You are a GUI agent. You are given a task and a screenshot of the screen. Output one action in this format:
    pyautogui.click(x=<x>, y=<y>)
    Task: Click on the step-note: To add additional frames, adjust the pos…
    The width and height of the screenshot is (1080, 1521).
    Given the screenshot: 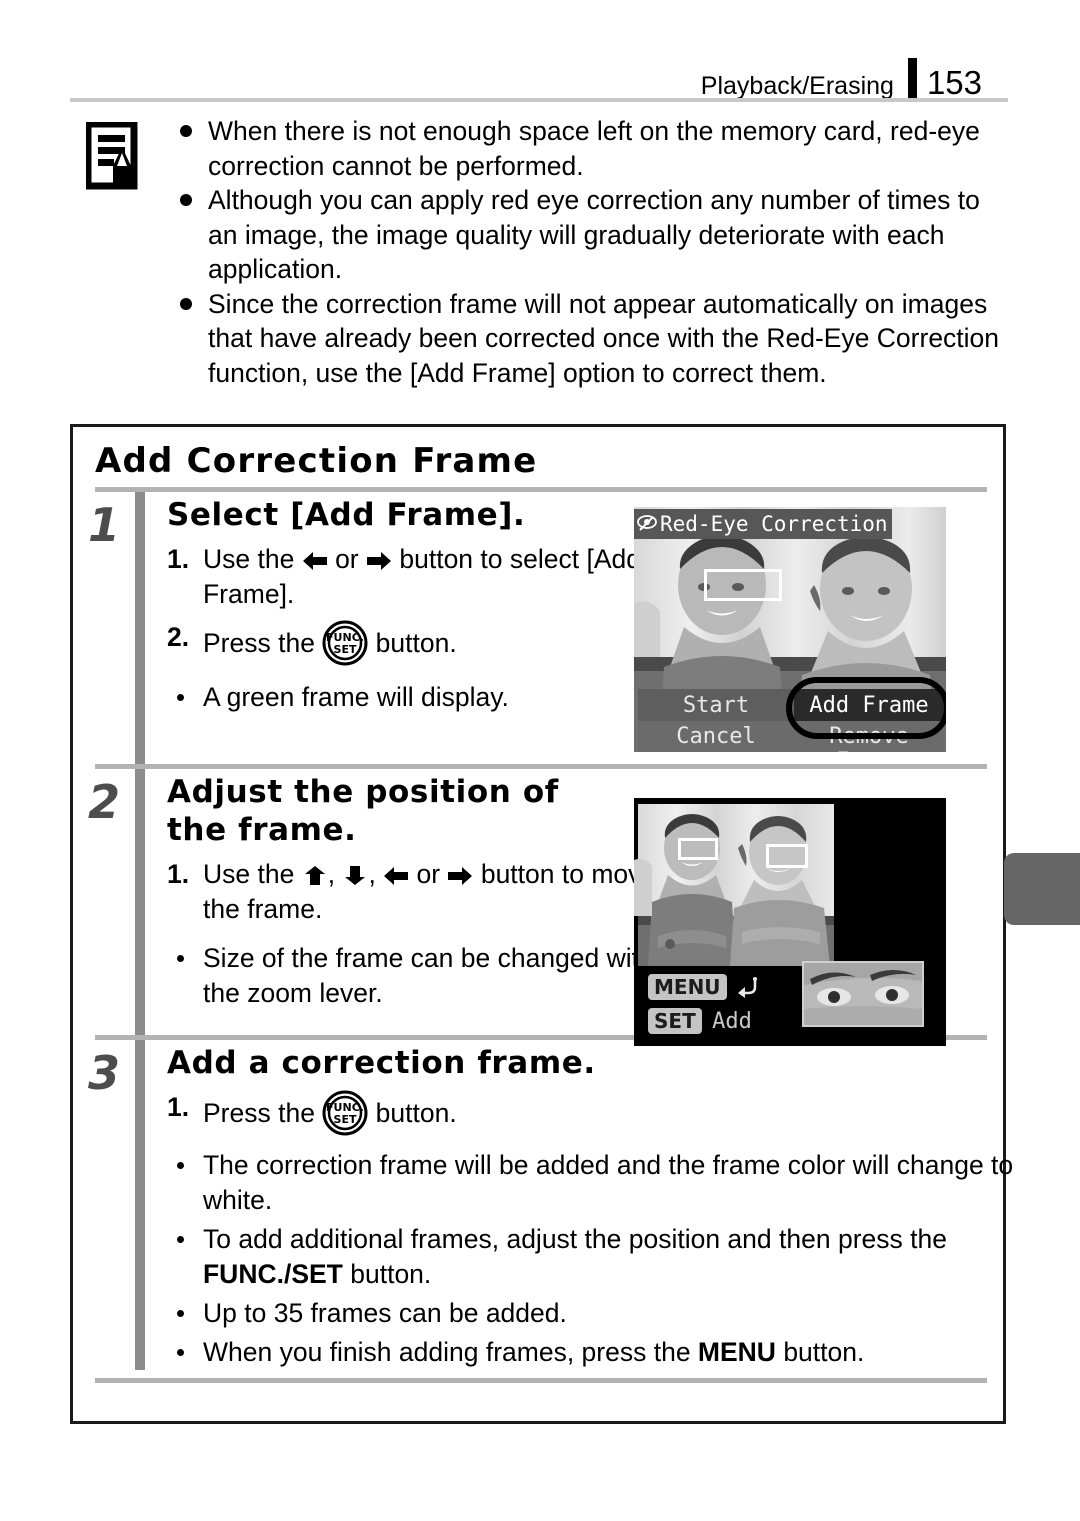 What is the action you would take?
    pyautogui.click(x=600, y=1257)
    